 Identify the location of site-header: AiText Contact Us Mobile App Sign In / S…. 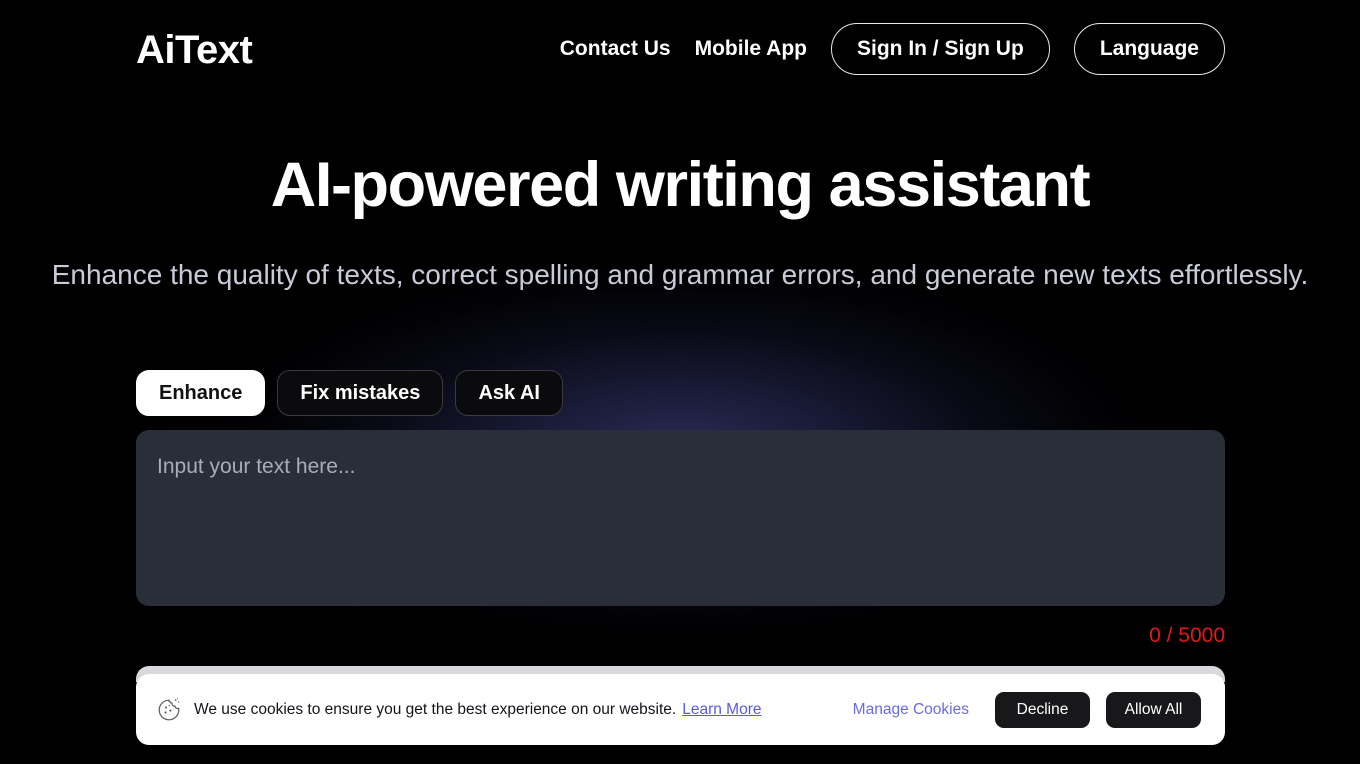
(680, 49).